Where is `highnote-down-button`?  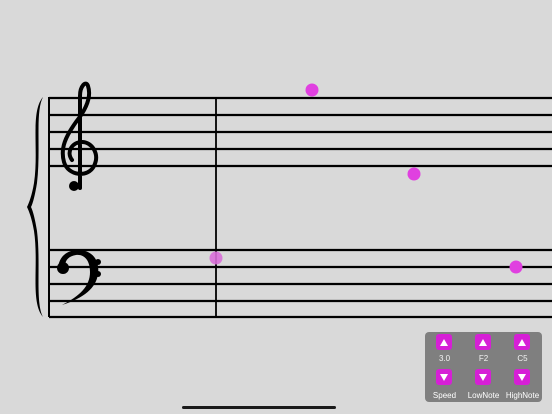 highnote-down-button is located at coordinates (522, 377).